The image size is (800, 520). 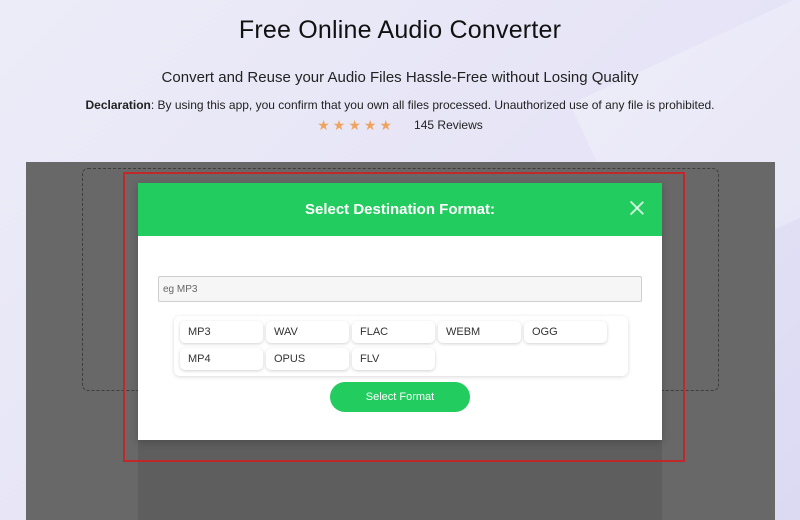 What do you see at coordinates (118, 105) in the screenshot?
I see `declaration-label: Declaration` at bounding box center [118, 105].